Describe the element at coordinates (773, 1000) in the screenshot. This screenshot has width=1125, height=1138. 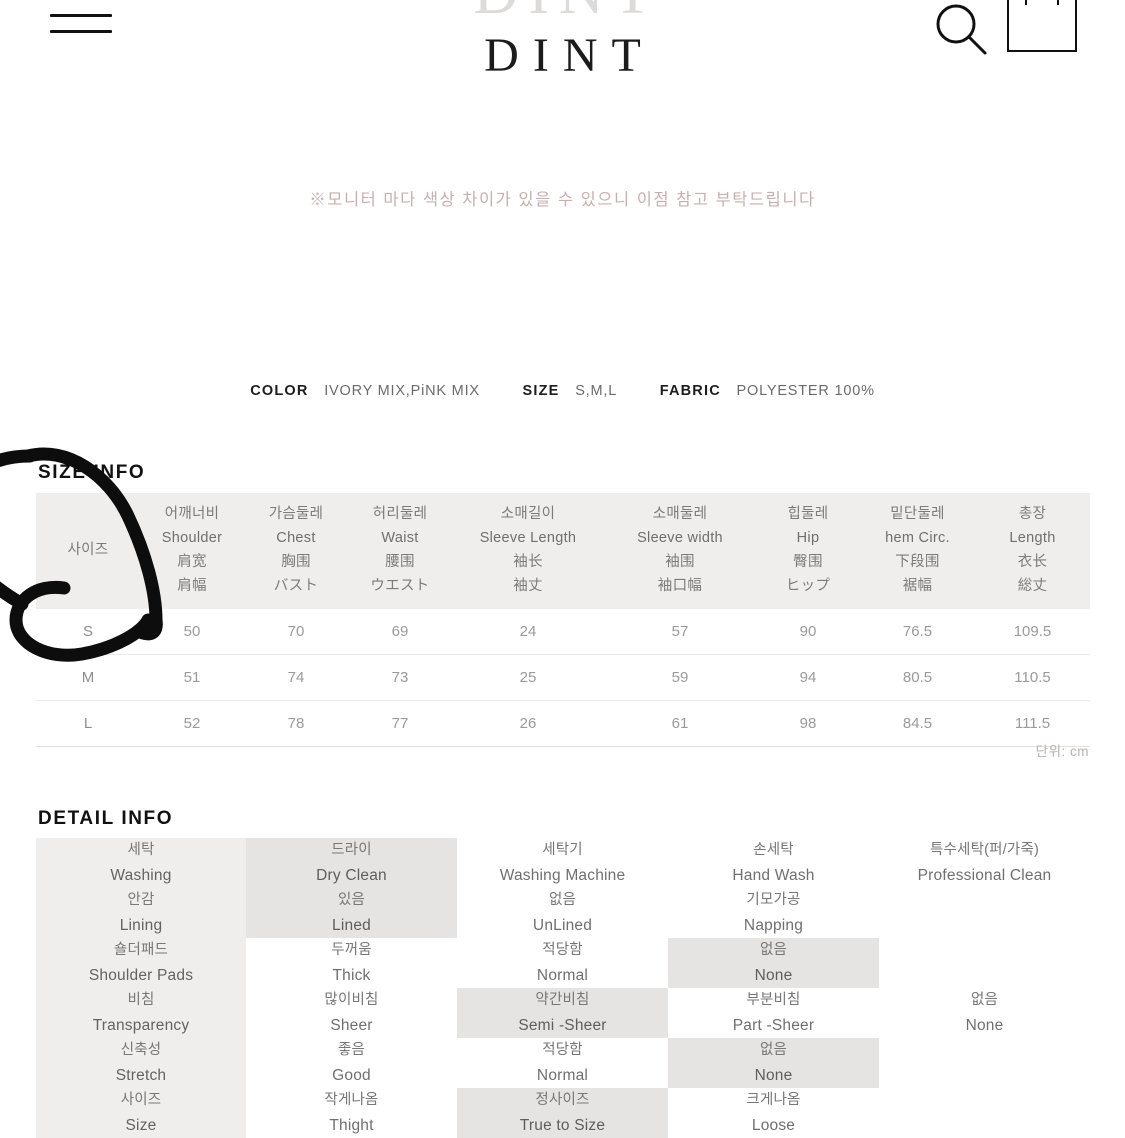
I see `detail-option-ko: 부분비침` at that location.